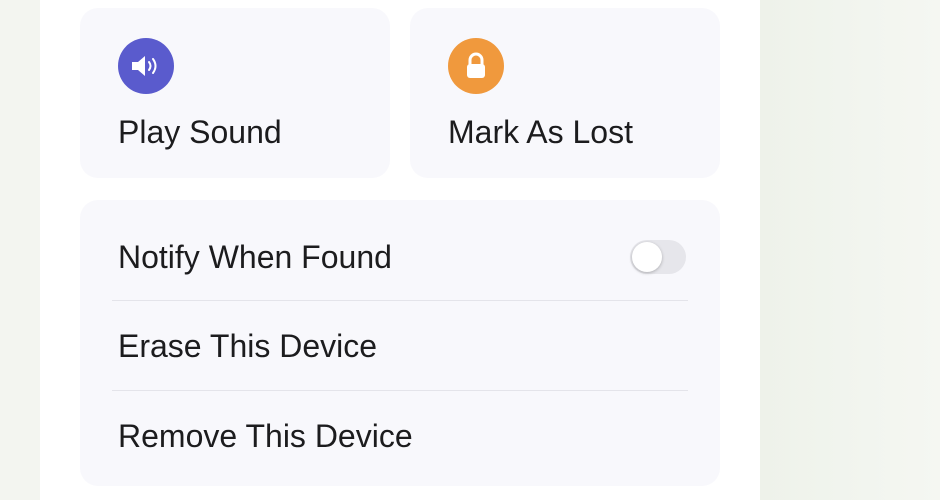 This screenshot has height=500, width=940. I want to click on erase-device-label: Erase This Device, so click(248, 345).